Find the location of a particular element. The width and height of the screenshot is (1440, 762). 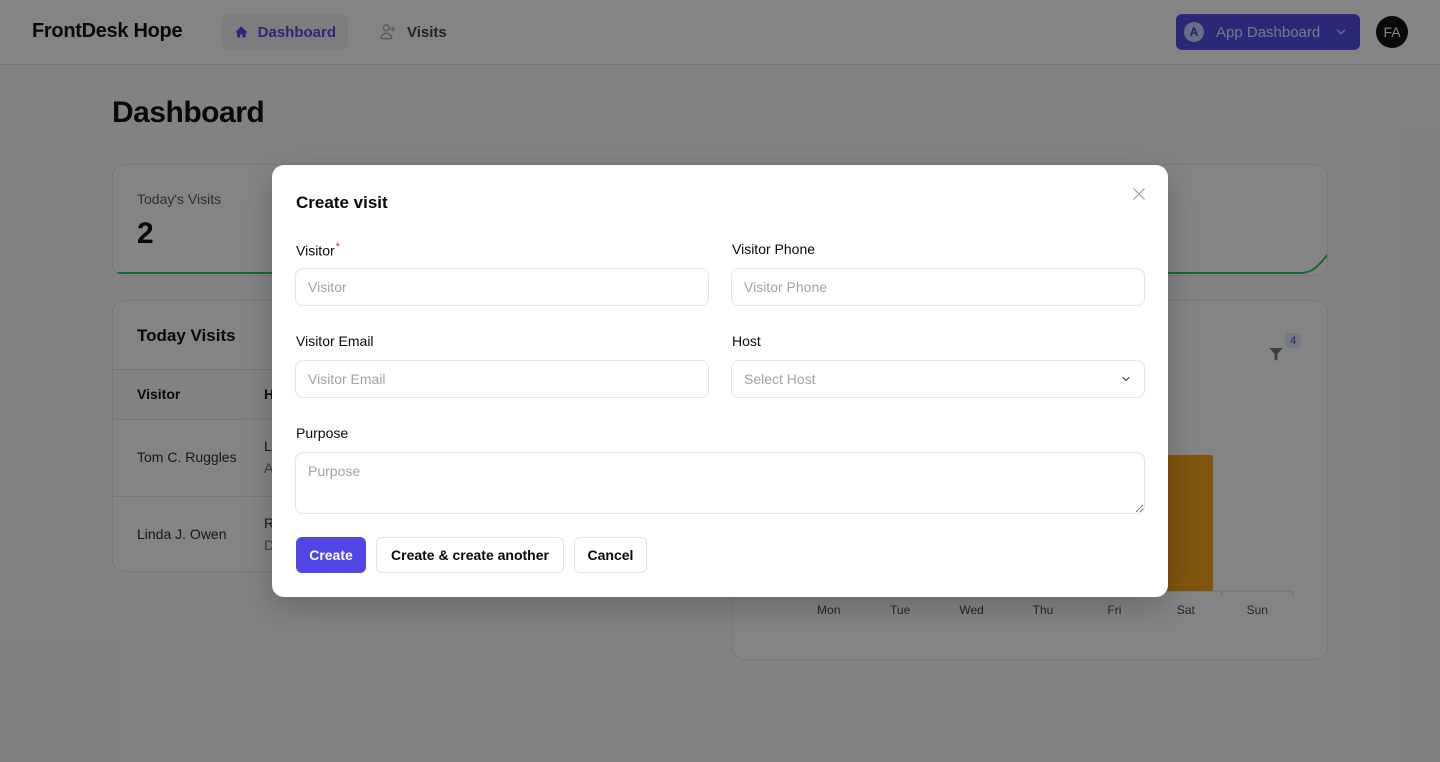

visitor-email-input is located at coordinates (502, 379).